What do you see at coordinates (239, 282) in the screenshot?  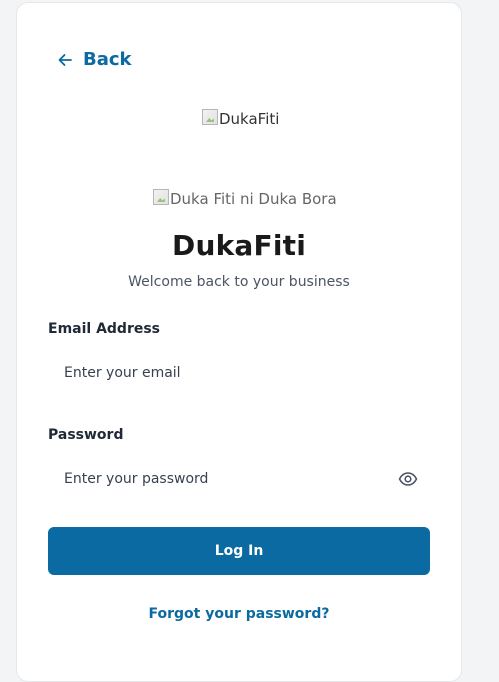 I see `brand-subtitle: Welcome back to your business` at bounding box center [239, 282].